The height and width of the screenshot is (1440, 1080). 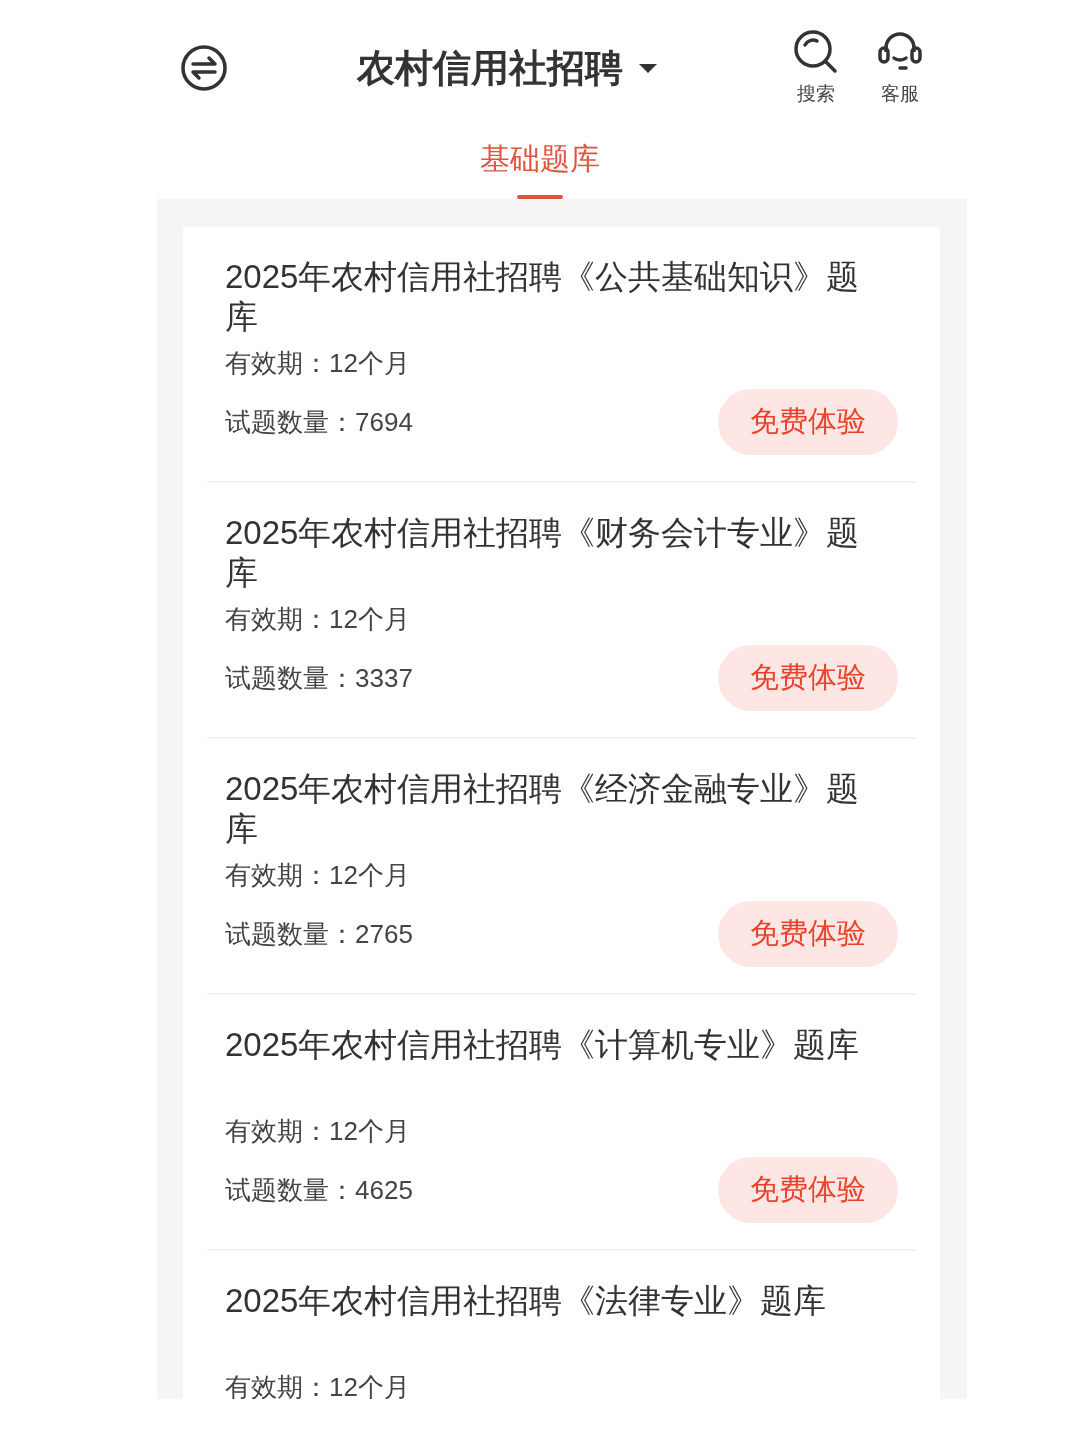 I want to click on search-button: 搜索, so click(x=816, y=68).